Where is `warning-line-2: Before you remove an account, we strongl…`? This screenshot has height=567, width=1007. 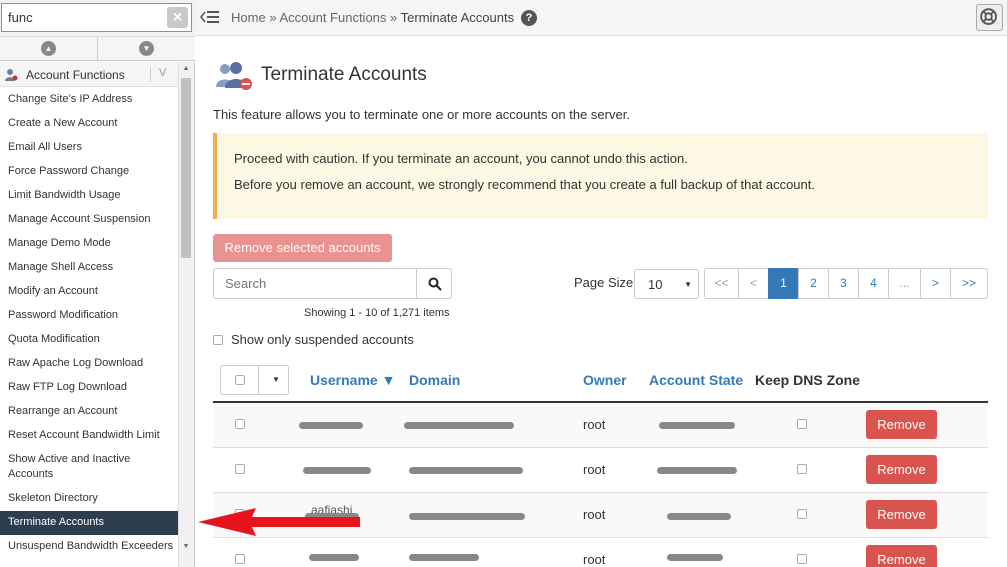 warning-line-2: Before you remove an account, we strongl… is located at coordinates (524, 184).